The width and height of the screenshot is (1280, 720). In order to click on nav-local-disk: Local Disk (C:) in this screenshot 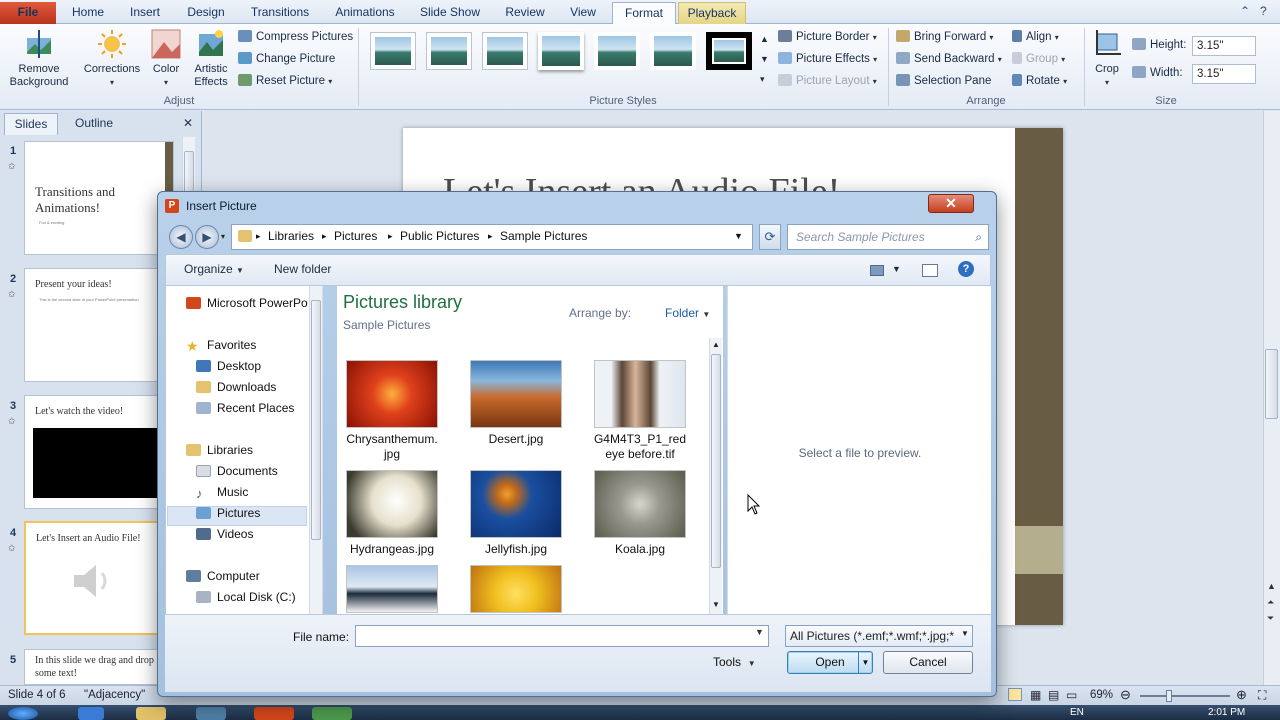, I will do `click(246, 597)`.